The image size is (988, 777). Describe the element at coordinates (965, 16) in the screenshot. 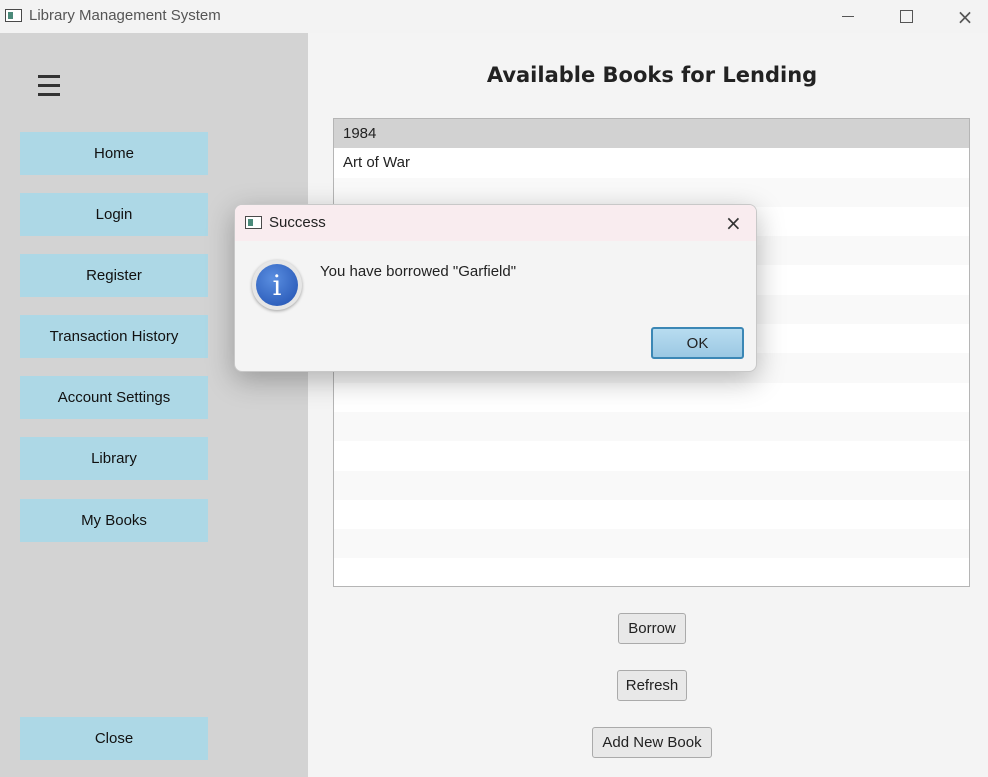

I see `close-icon: ×` at that location.